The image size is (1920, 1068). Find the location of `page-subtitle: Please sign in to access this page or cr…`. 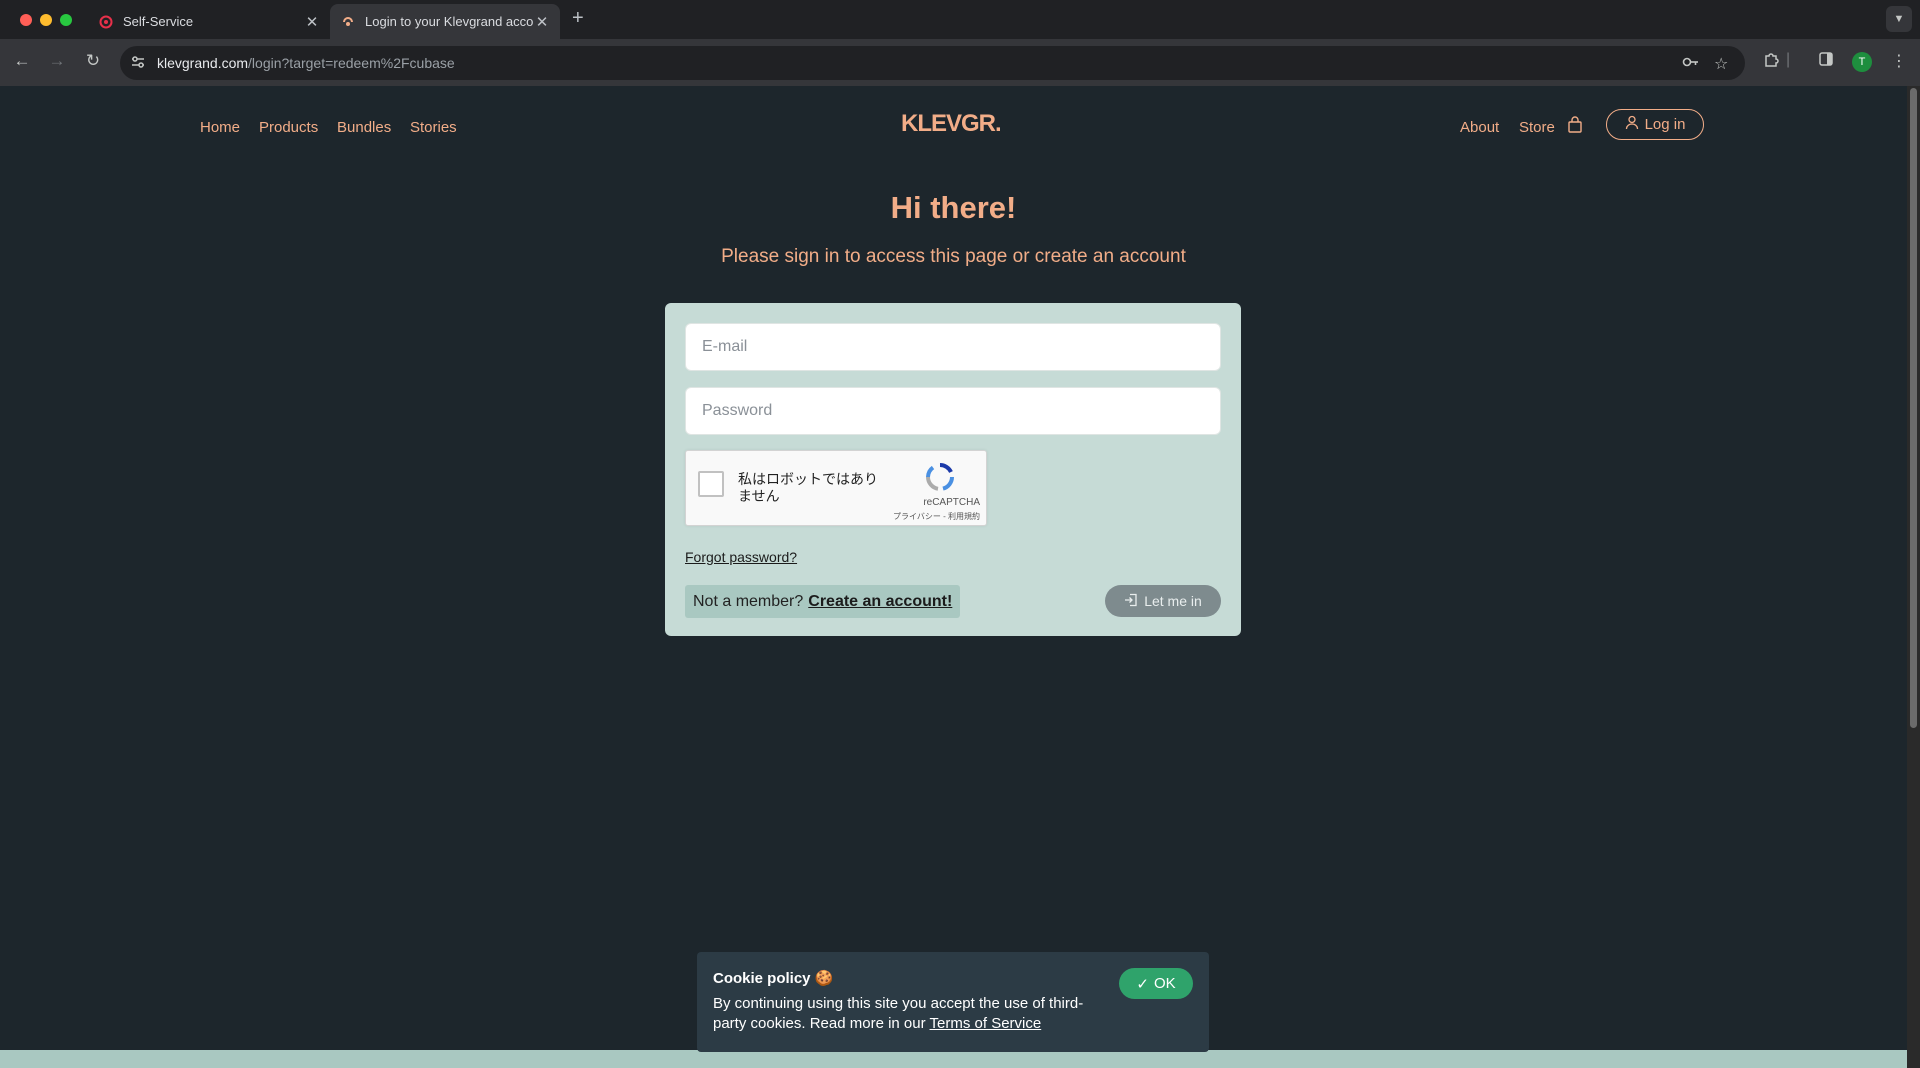

page-subtitle: Please sign in to access this page or cr… is located at coordinates (953, 256).